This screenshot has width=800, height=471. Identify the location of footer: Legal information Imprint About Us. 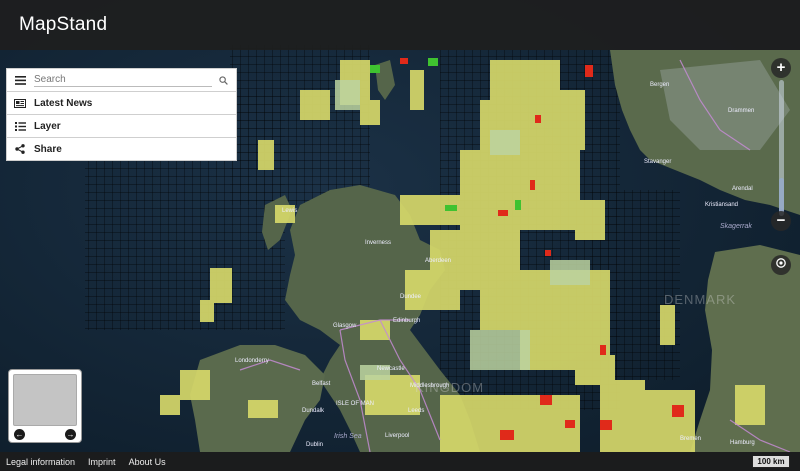
(400, 461).